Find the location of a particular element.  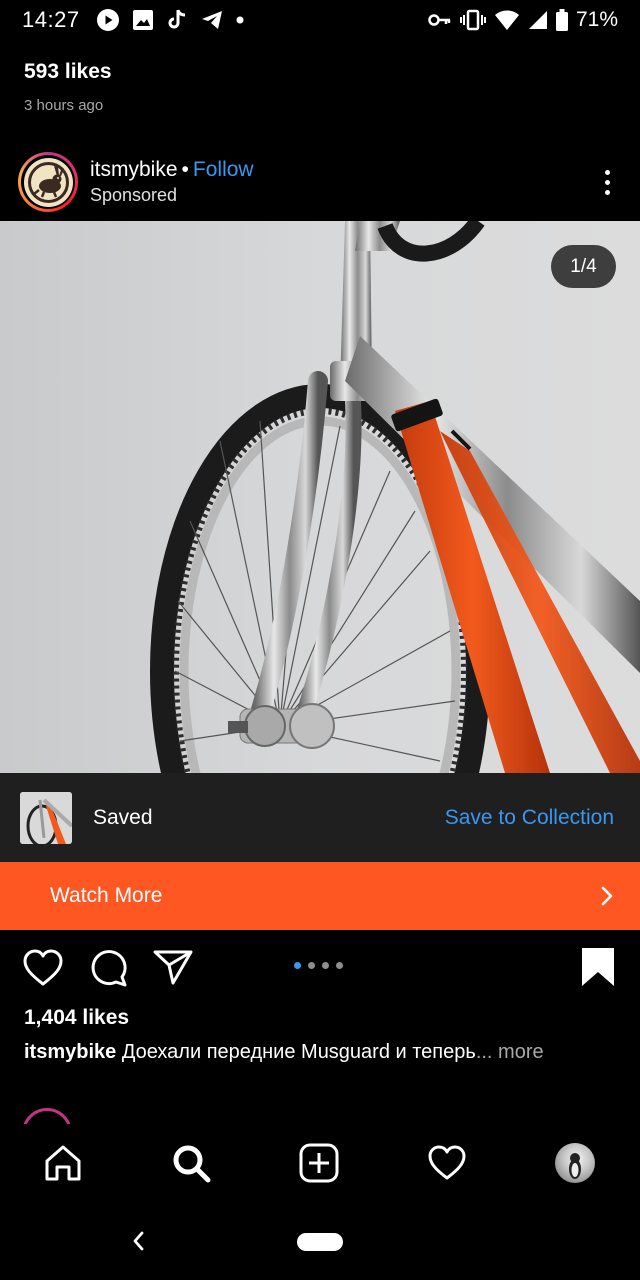

watch-more-label: Watch More is located at coordinates (106, 895).